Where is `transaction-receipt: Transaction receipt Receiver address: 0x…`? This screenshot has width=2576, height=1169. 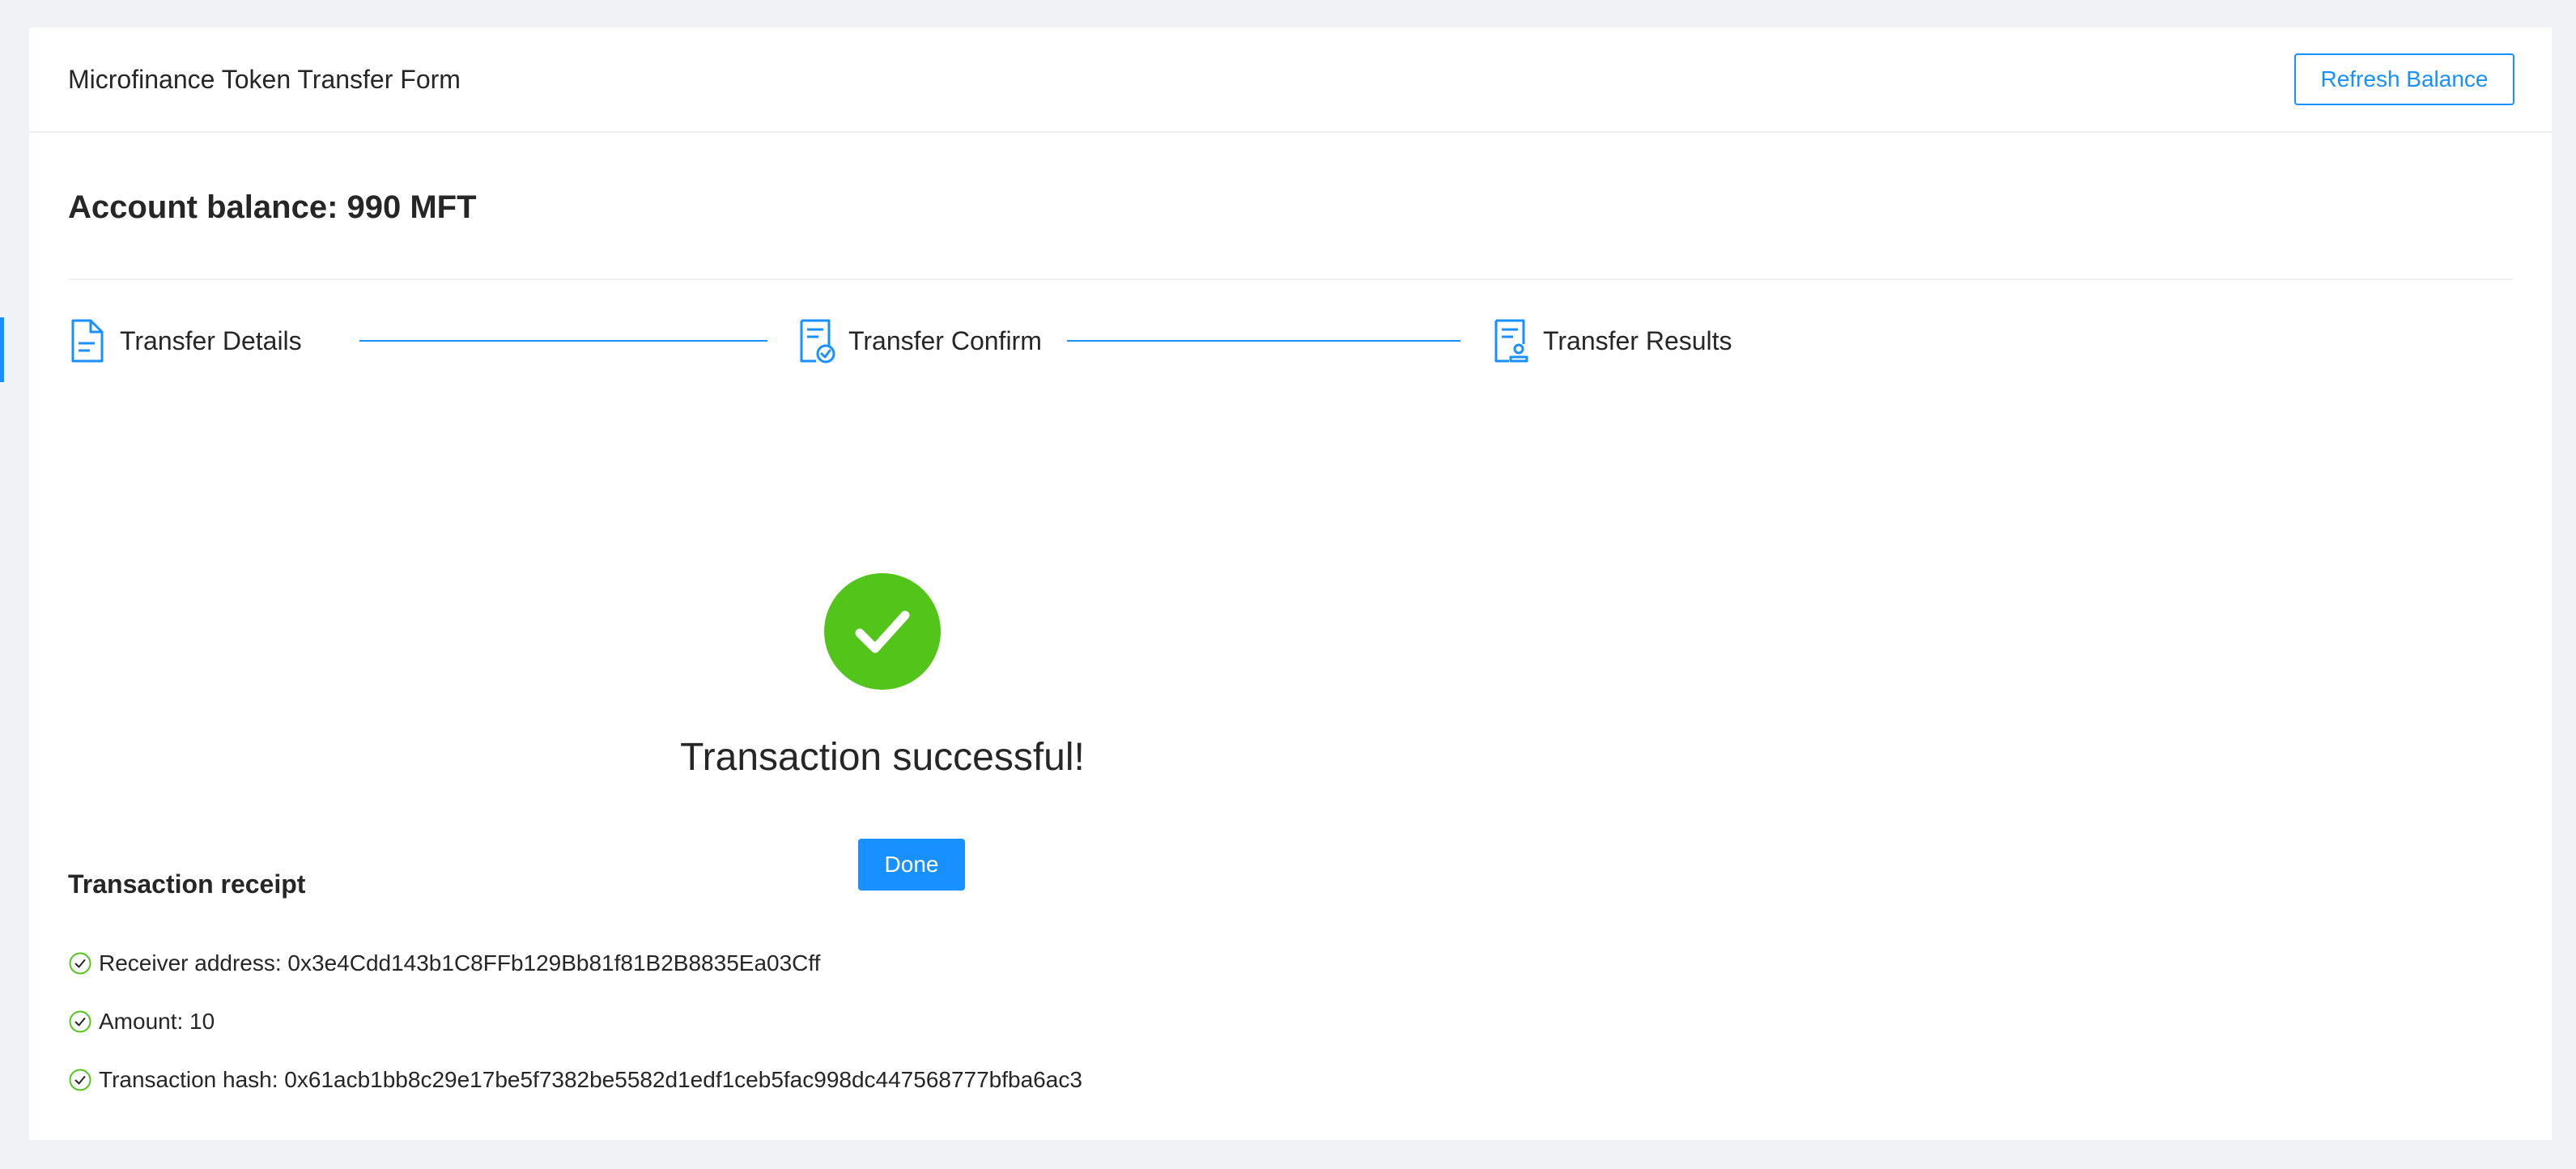
transaction-receipt: Transaction receipt Receiver address: 0x… is located at coordinates (575, 987).